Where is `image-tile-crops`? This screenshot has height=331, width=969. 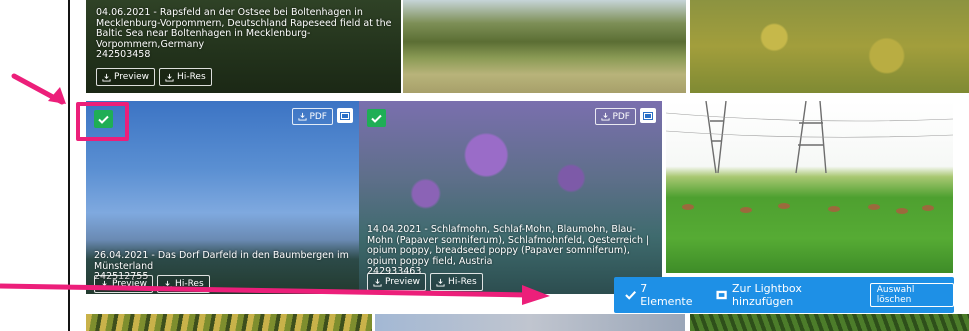
image-tile-crops is located at coordinates (829, 322).